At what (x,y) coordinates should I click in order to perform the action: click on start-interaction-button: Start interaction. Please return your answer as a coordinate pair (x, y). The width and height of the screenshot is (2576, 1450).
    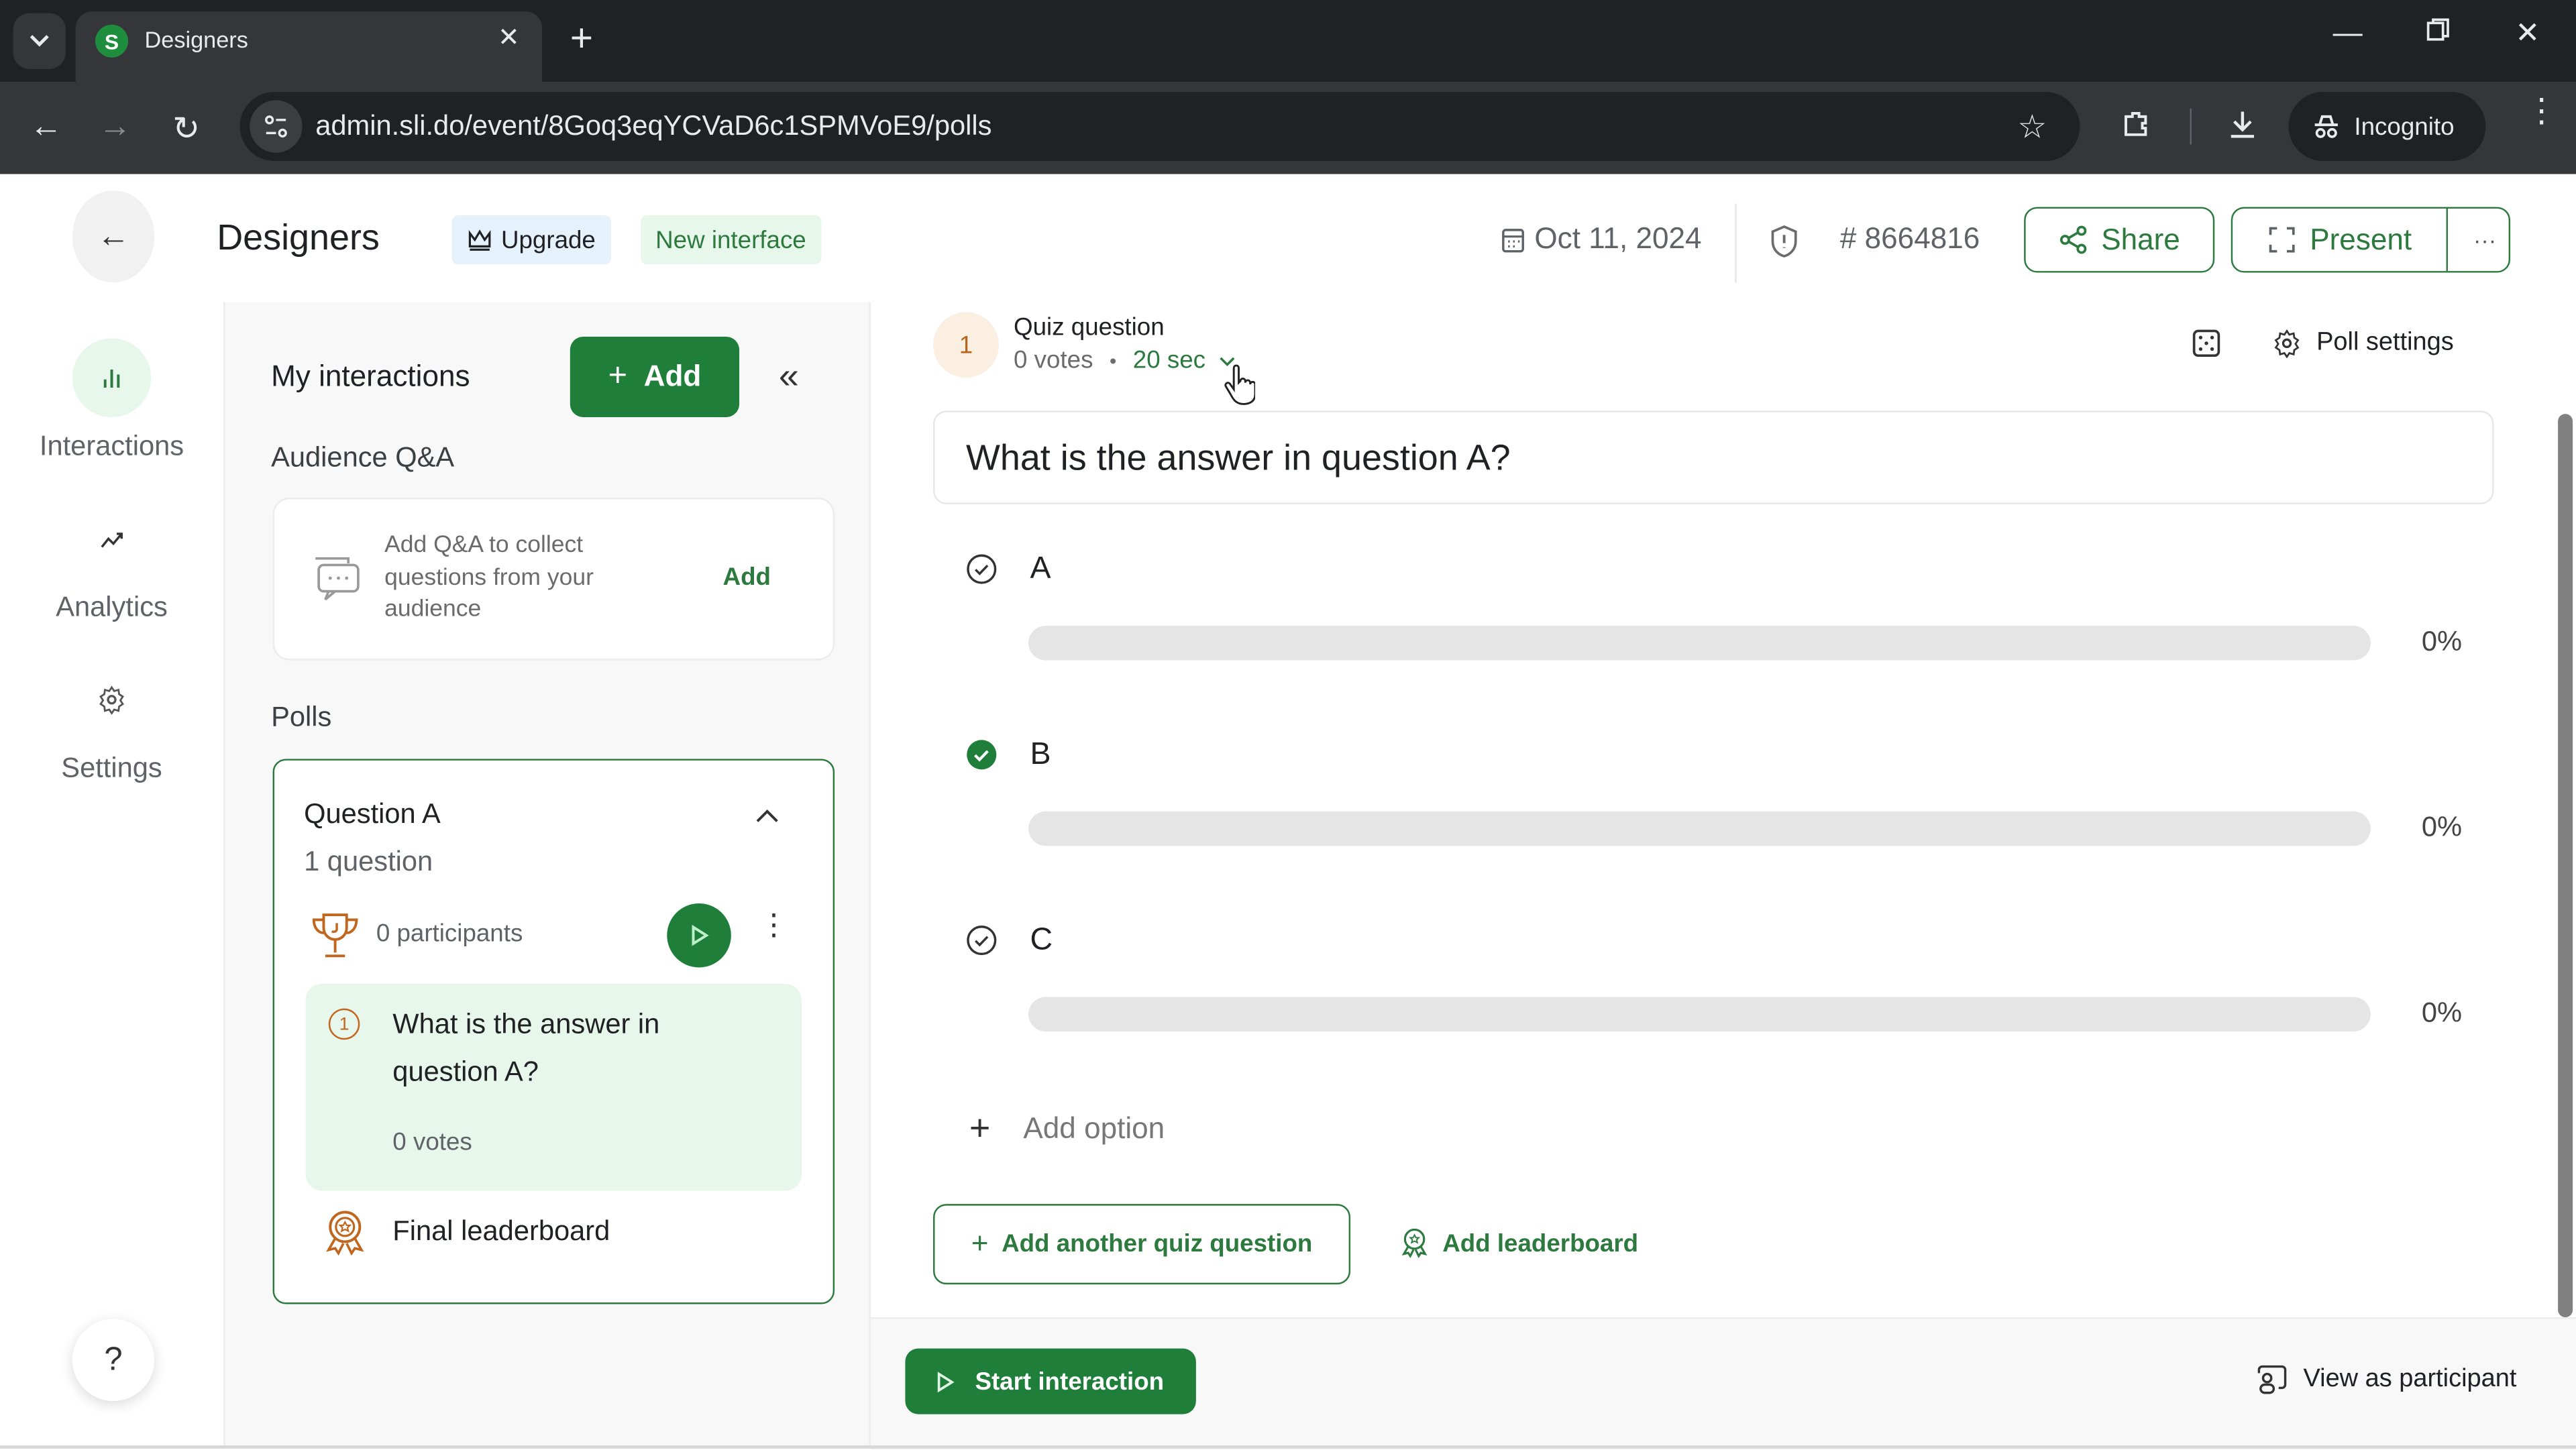
    Looking at the image, I should click on (1050, 1381).